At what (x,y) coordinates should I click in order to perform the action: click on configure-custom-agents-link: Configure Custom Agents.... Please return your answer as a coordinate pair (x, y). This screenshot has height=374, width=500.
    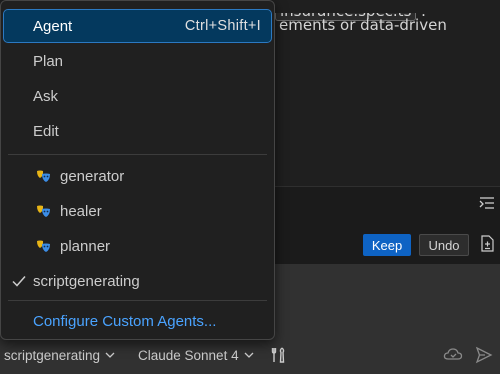
    Looking at the image, I should click on (137, 321).